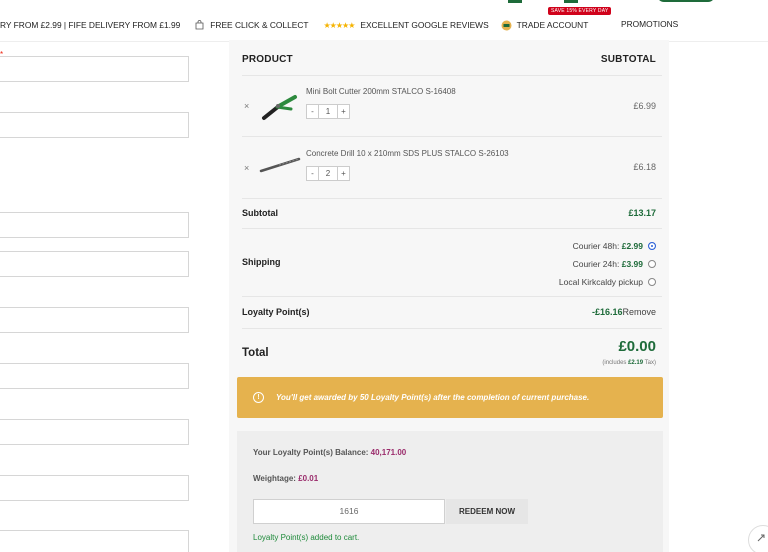 Image resolution: width=768 pixels, height=552 pixels. Describe the element at coordinates (615, 363) in the screenshot. I see `tax-prefix: (includes` at that location.